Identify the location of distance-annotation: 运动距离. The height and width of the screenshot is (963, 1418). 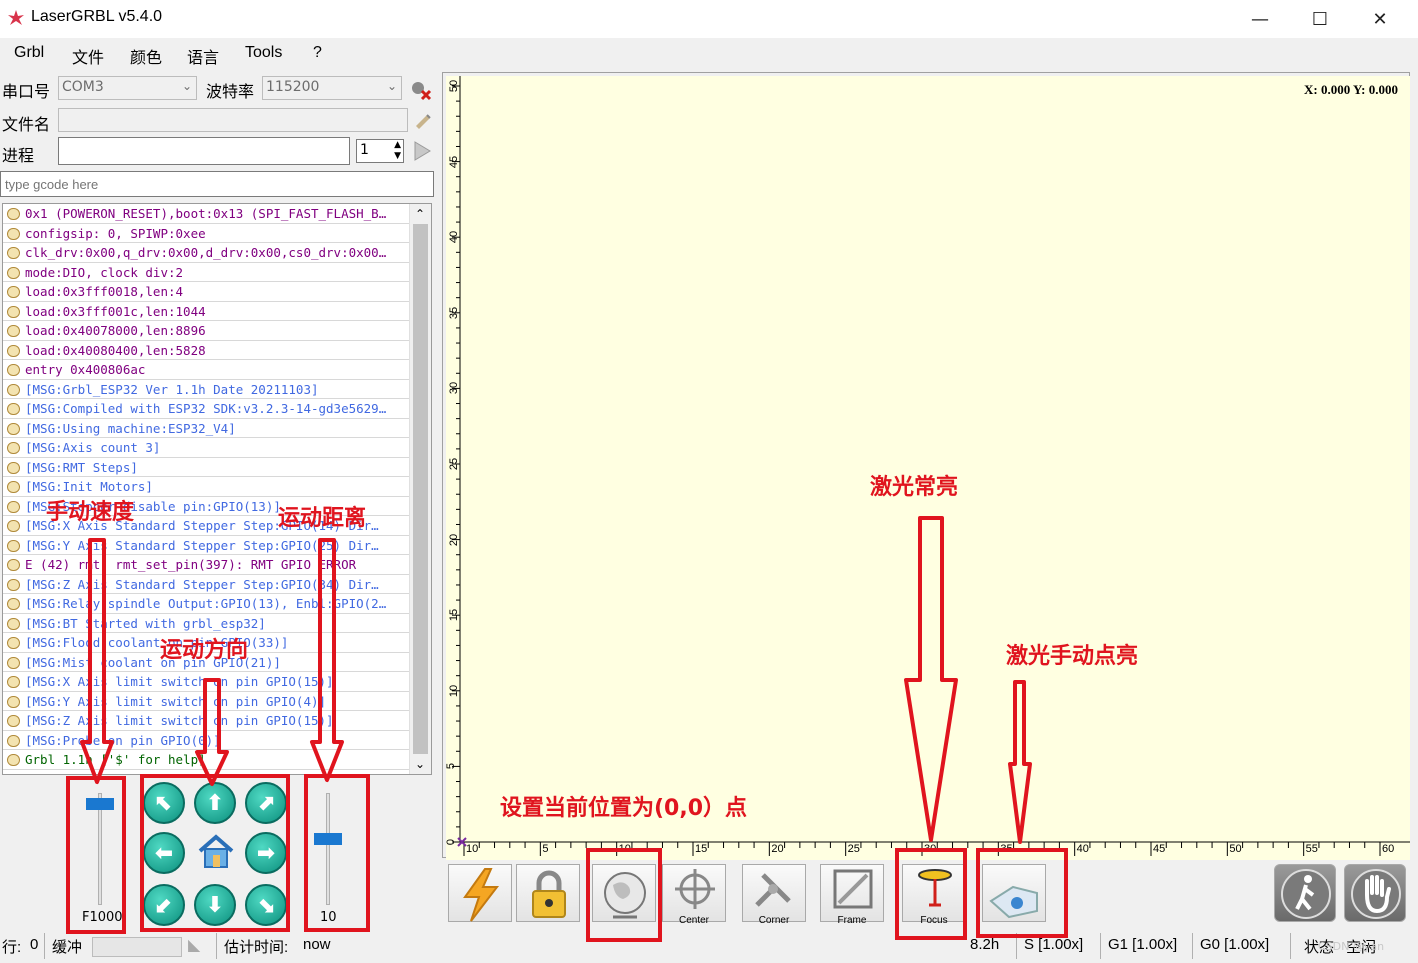
(322, 518).